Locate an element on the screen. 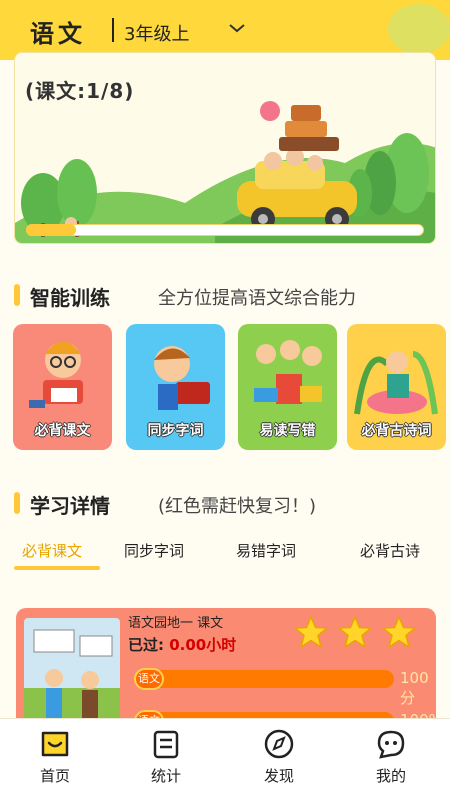 The width and height of the screenshot is (450, 800). nav-discover: 发现 is located at coordinates (279, 757).